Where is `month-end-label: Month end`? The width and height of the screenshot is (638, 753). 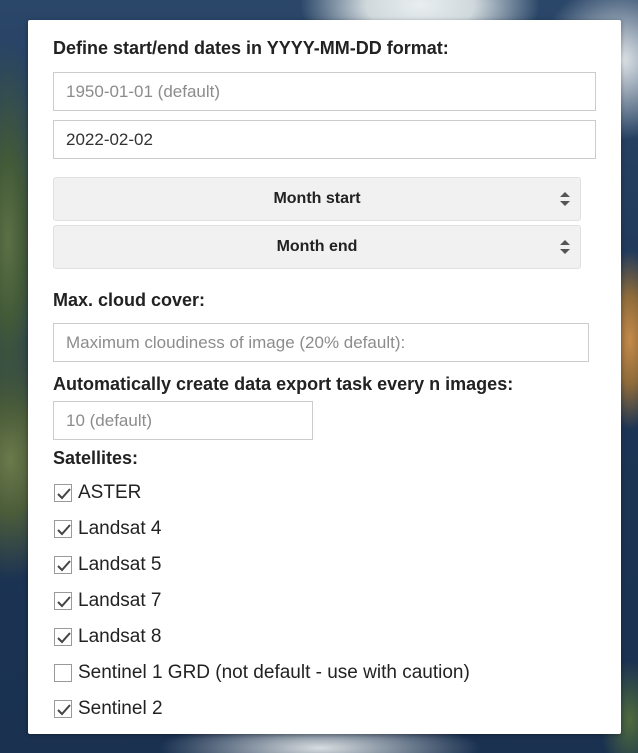
month-end-label: Month end is located at coordinates (317, 246).